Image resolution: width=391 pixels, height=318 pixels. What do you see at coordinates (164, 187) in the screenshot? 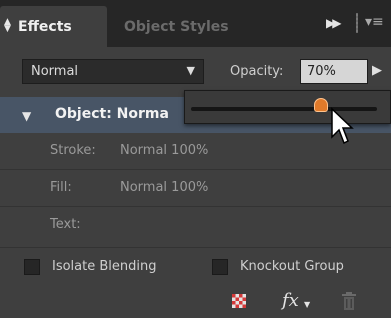
I see `fill-value: Normal 100%` at bounding box center [164, 187].